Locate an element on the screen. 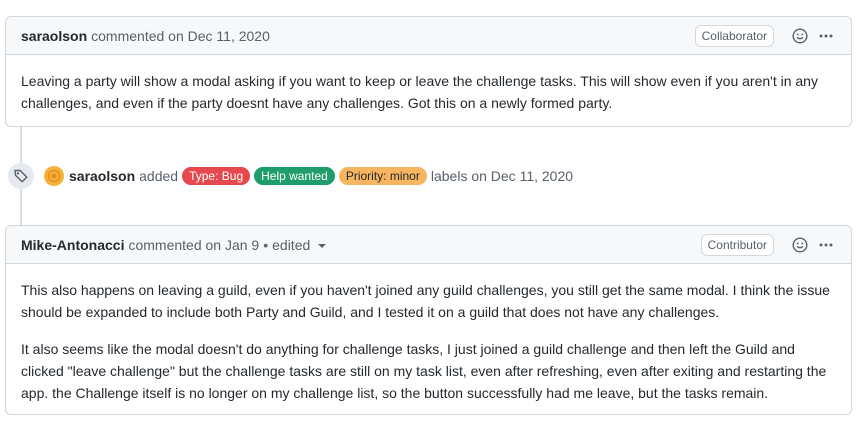 The height and width of the screenshot is (428, 857). avatar-identicon is located at coordinates (54, 176).